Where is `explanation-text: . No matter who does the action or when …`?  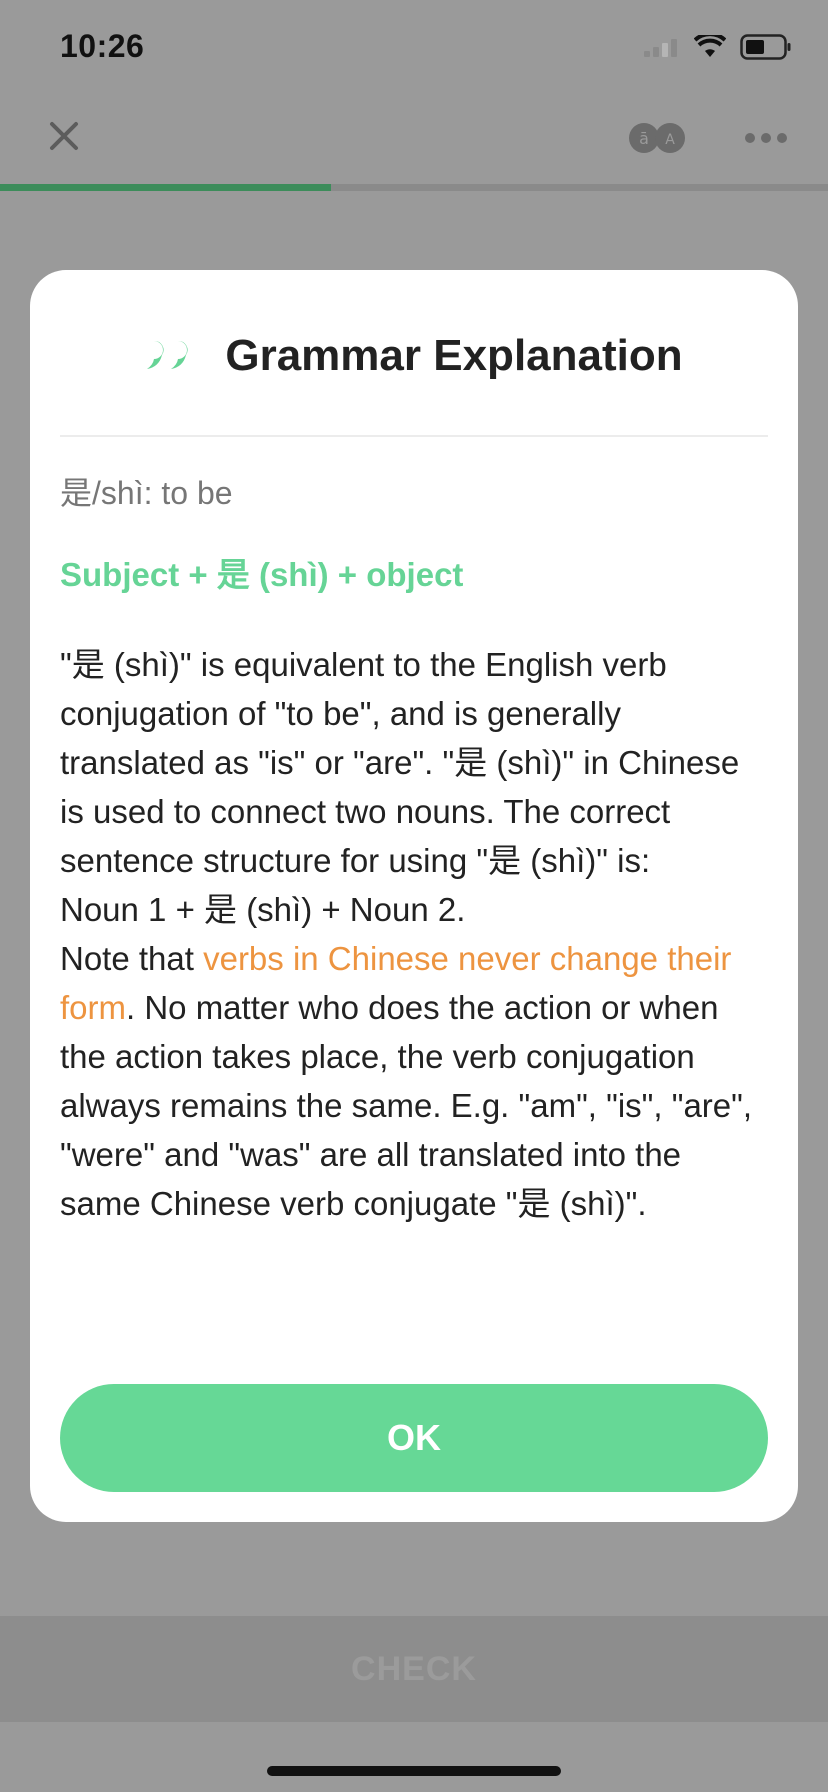 explanation-text: . No matter who does the action or when … is located at coordinates (406, 1105).